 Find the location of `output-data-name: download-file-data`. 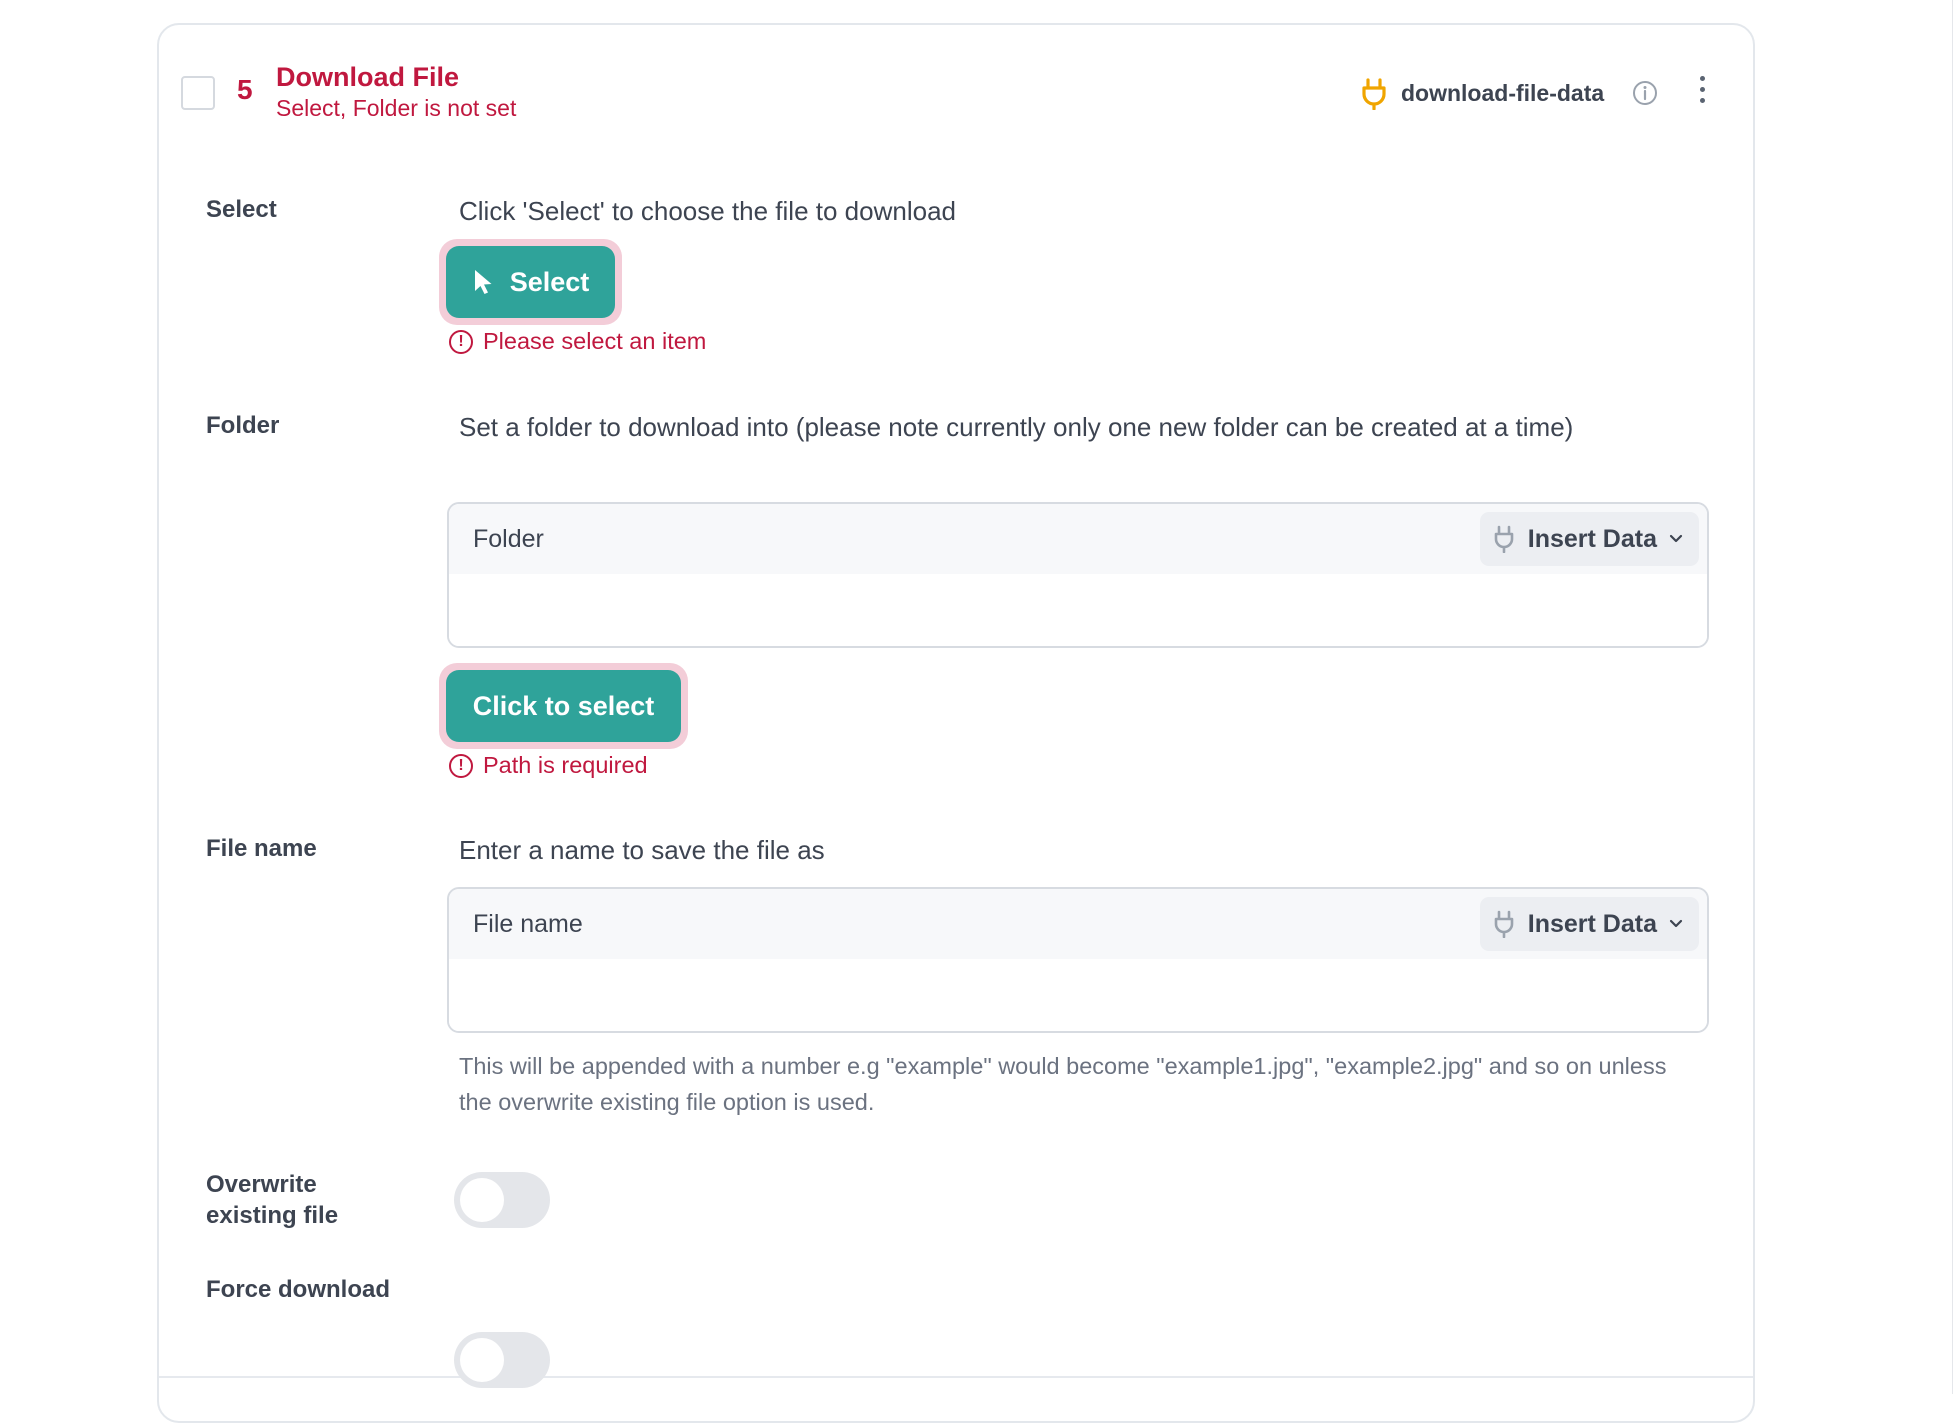

output-data-name: download-file-data is located at coordinates (1503, 93).